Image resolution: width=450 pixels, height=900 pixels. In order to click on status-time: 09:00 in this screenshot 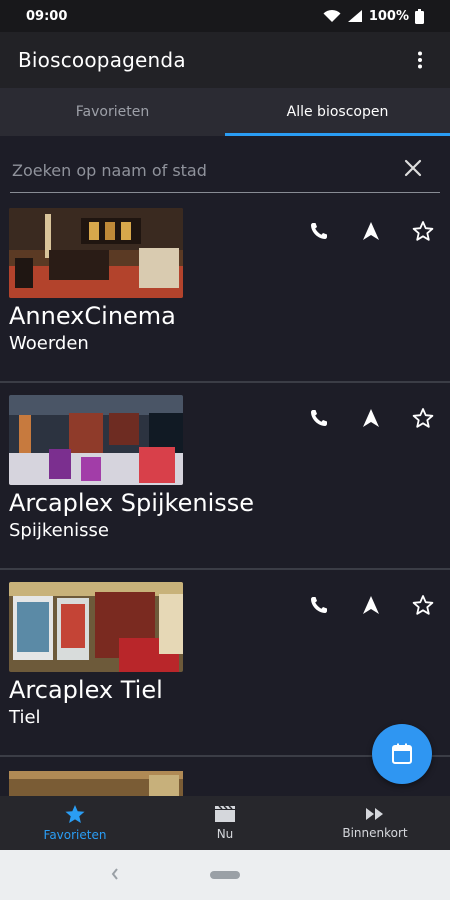, I will do `click(47, 16)`.